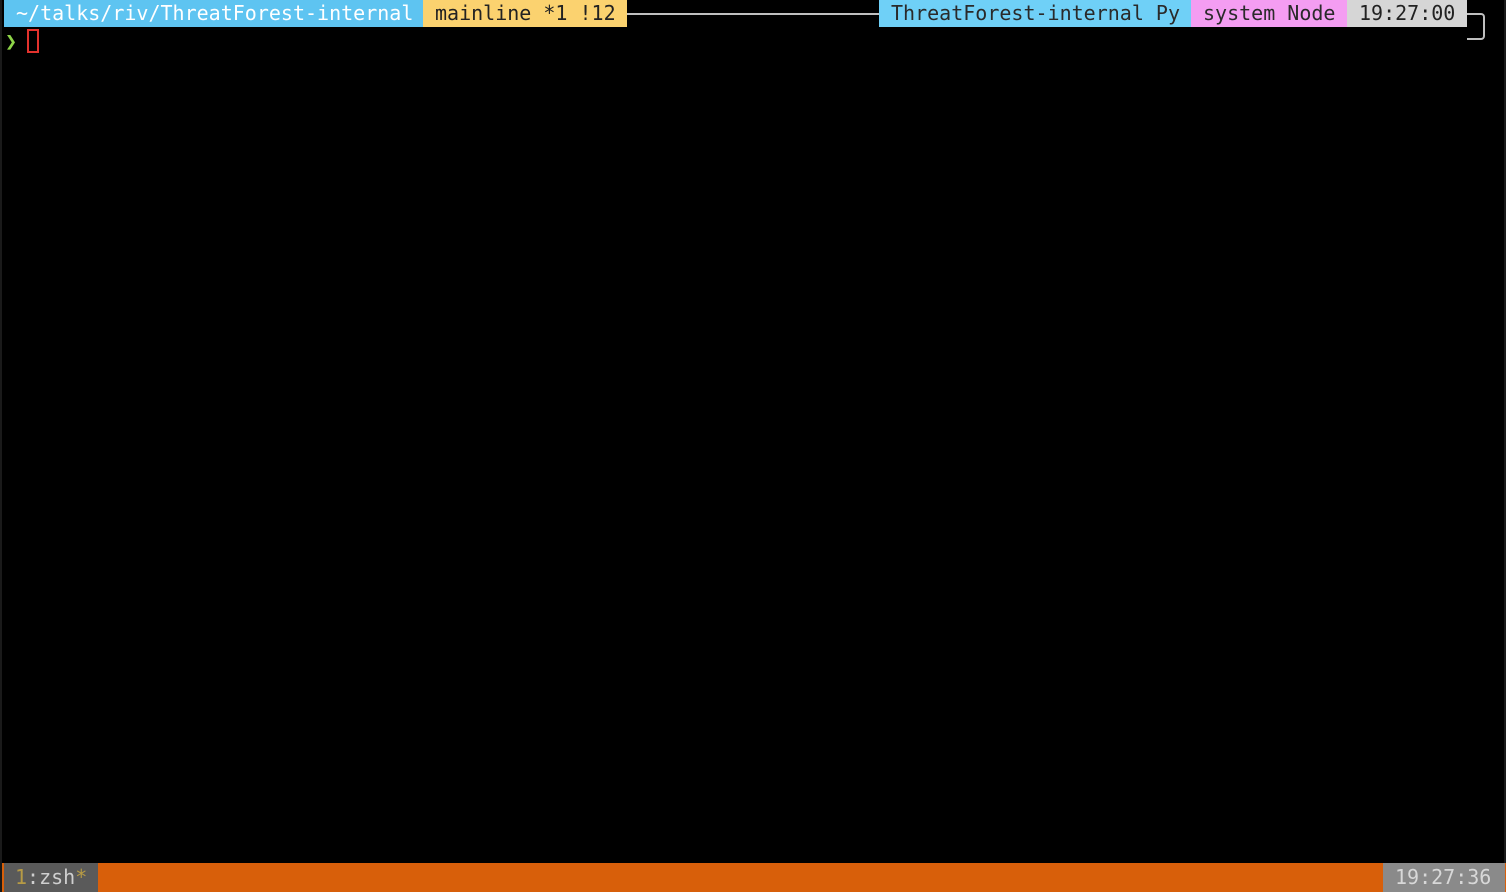 Image resolution: width=1506 pixels, height=892 pixels. I want to click on tmux-window-tab: 1:zsh*, so click(51, 877).